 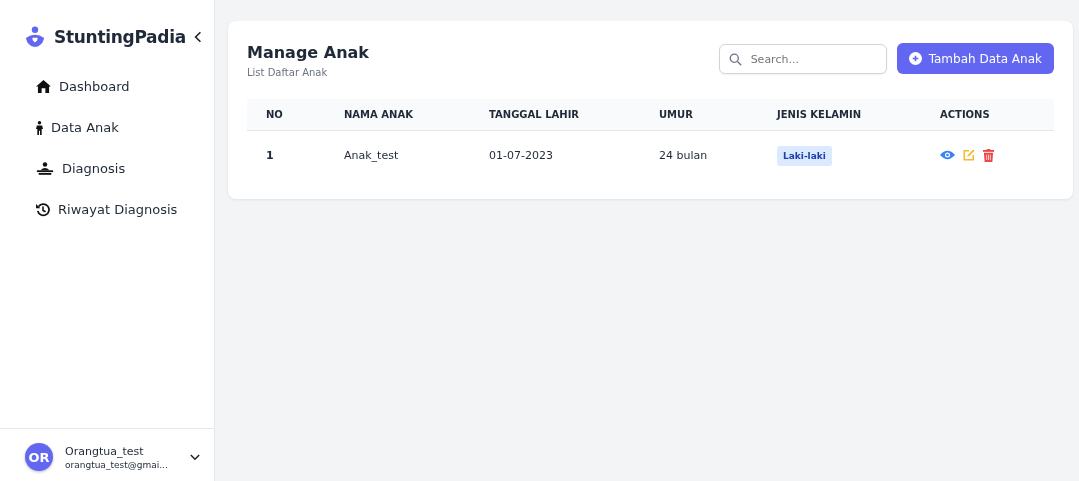 What do you see at coordinates (574, 115) in the screenshot?
I see `column-header: TANGGAL LAHIR` at bounding box center [574, 115].